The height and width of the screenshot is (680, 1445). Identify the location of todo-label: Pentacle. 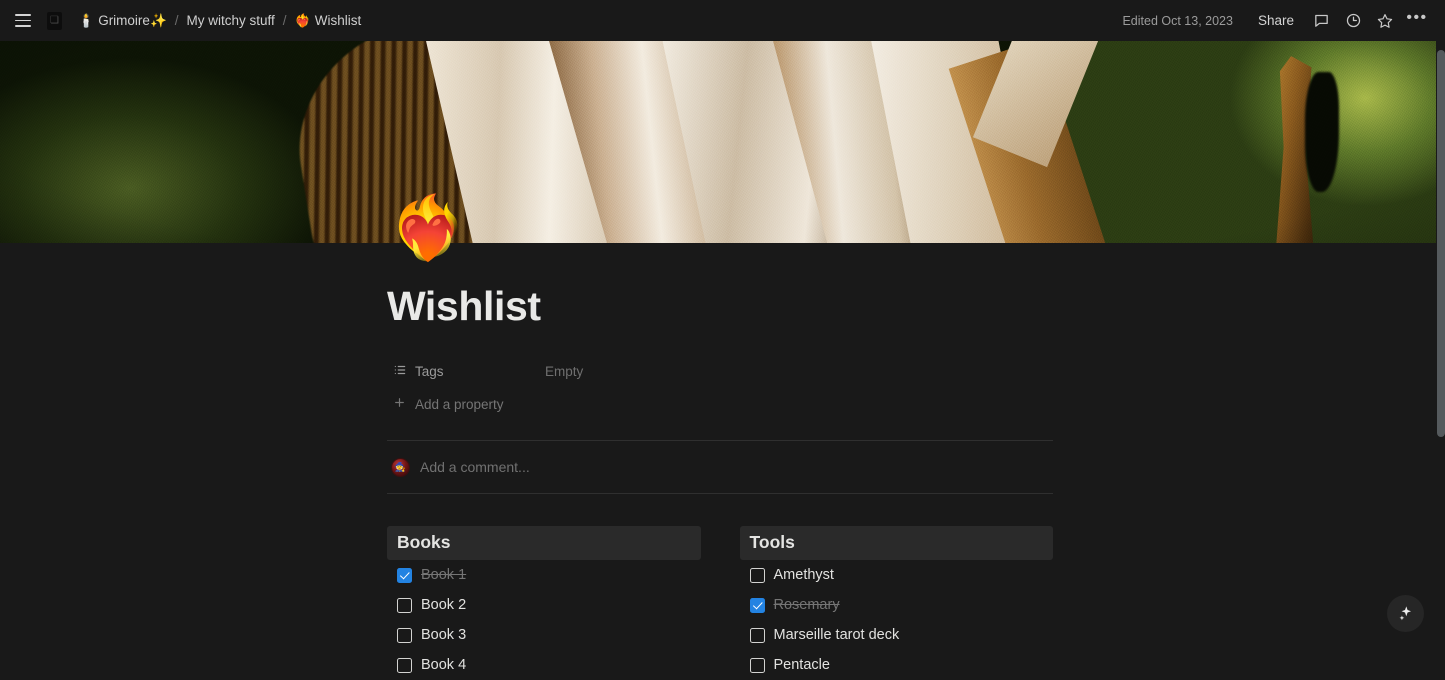
(802, 665).